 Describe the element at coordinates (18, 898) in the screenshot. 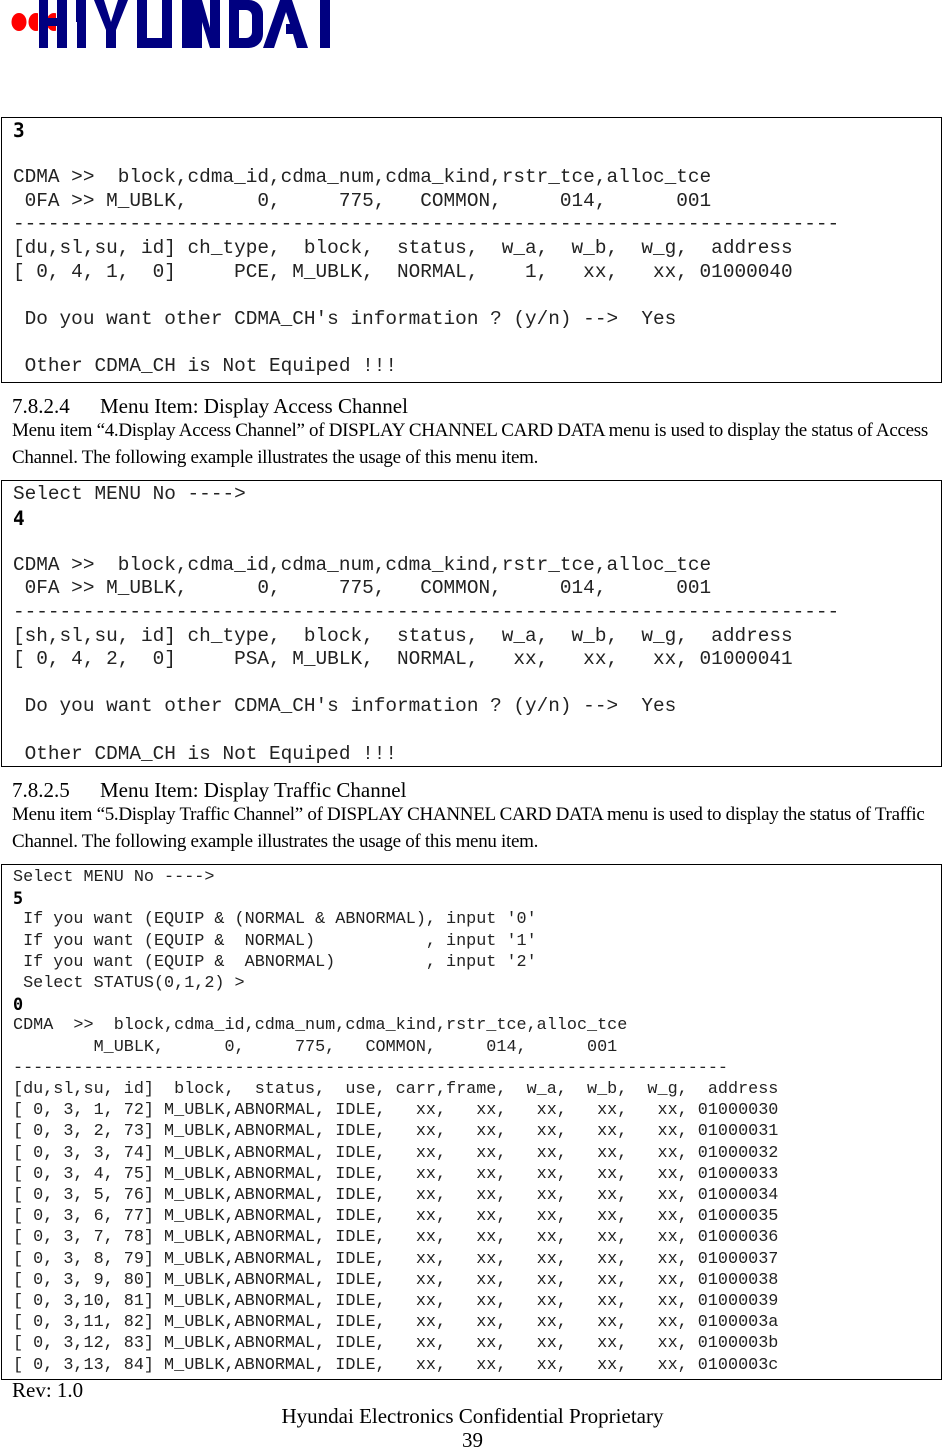

I see `user-input-line: 5` at that location.